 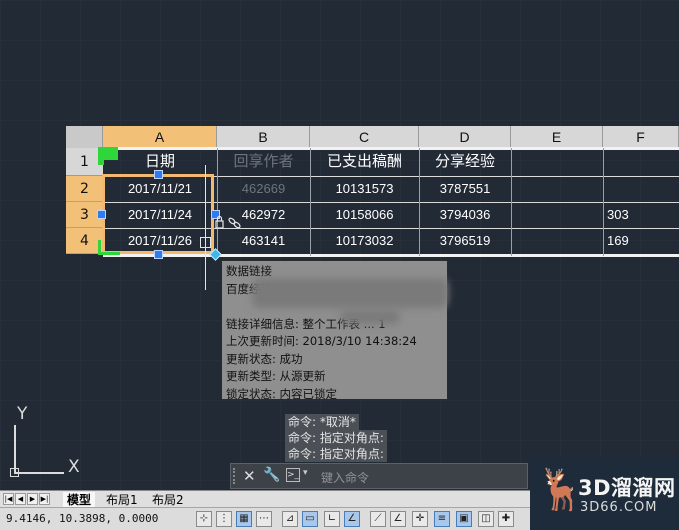 I want to click on wrench-icon: 🔧, so click(x=271, y=475).